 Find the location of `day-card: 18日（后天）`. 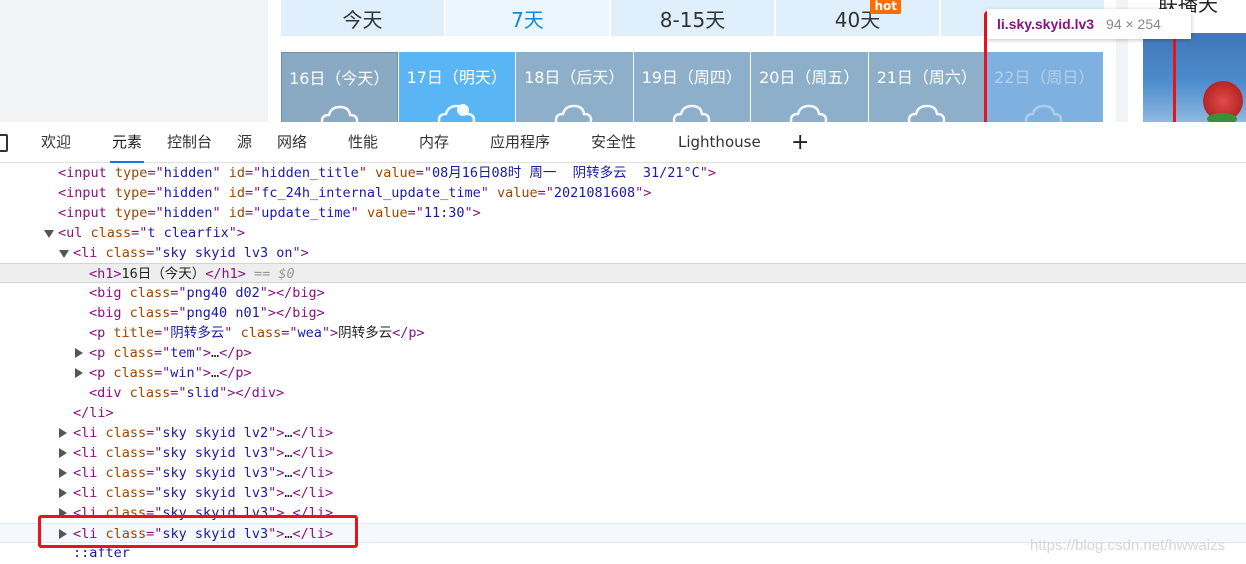

day-card: 18日（后天） is located at coordinates (574, 87).